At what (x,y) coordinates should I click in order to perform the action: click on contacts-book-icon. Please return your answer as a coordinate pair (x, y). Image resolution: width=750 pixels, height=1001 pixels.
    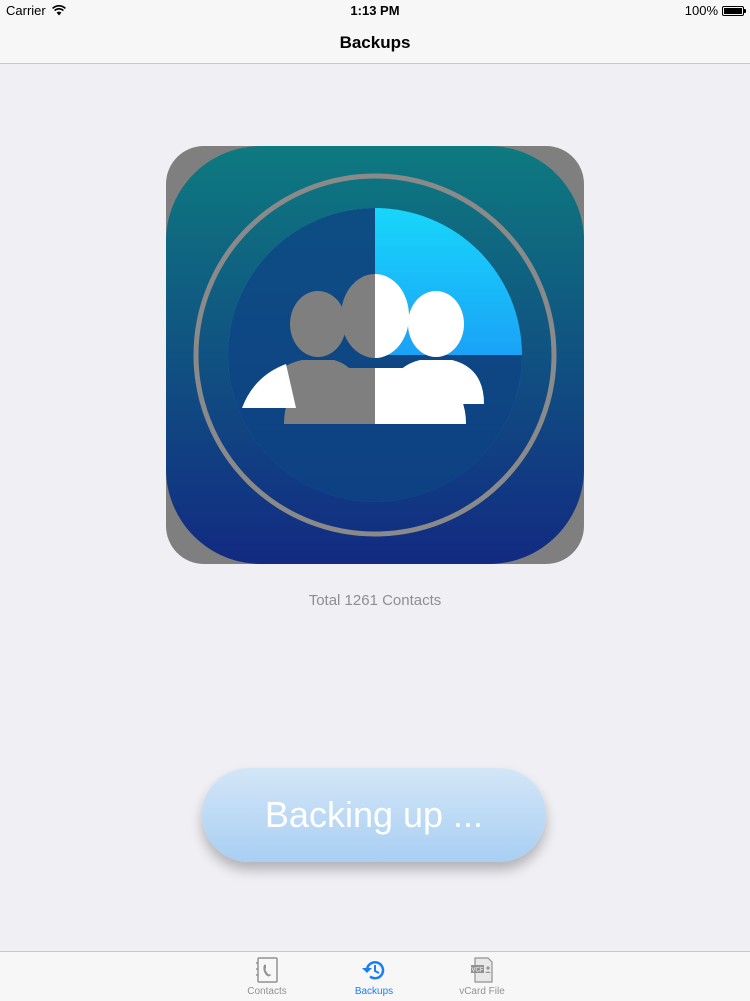
    Looking at the image, I should click on (267, 970).